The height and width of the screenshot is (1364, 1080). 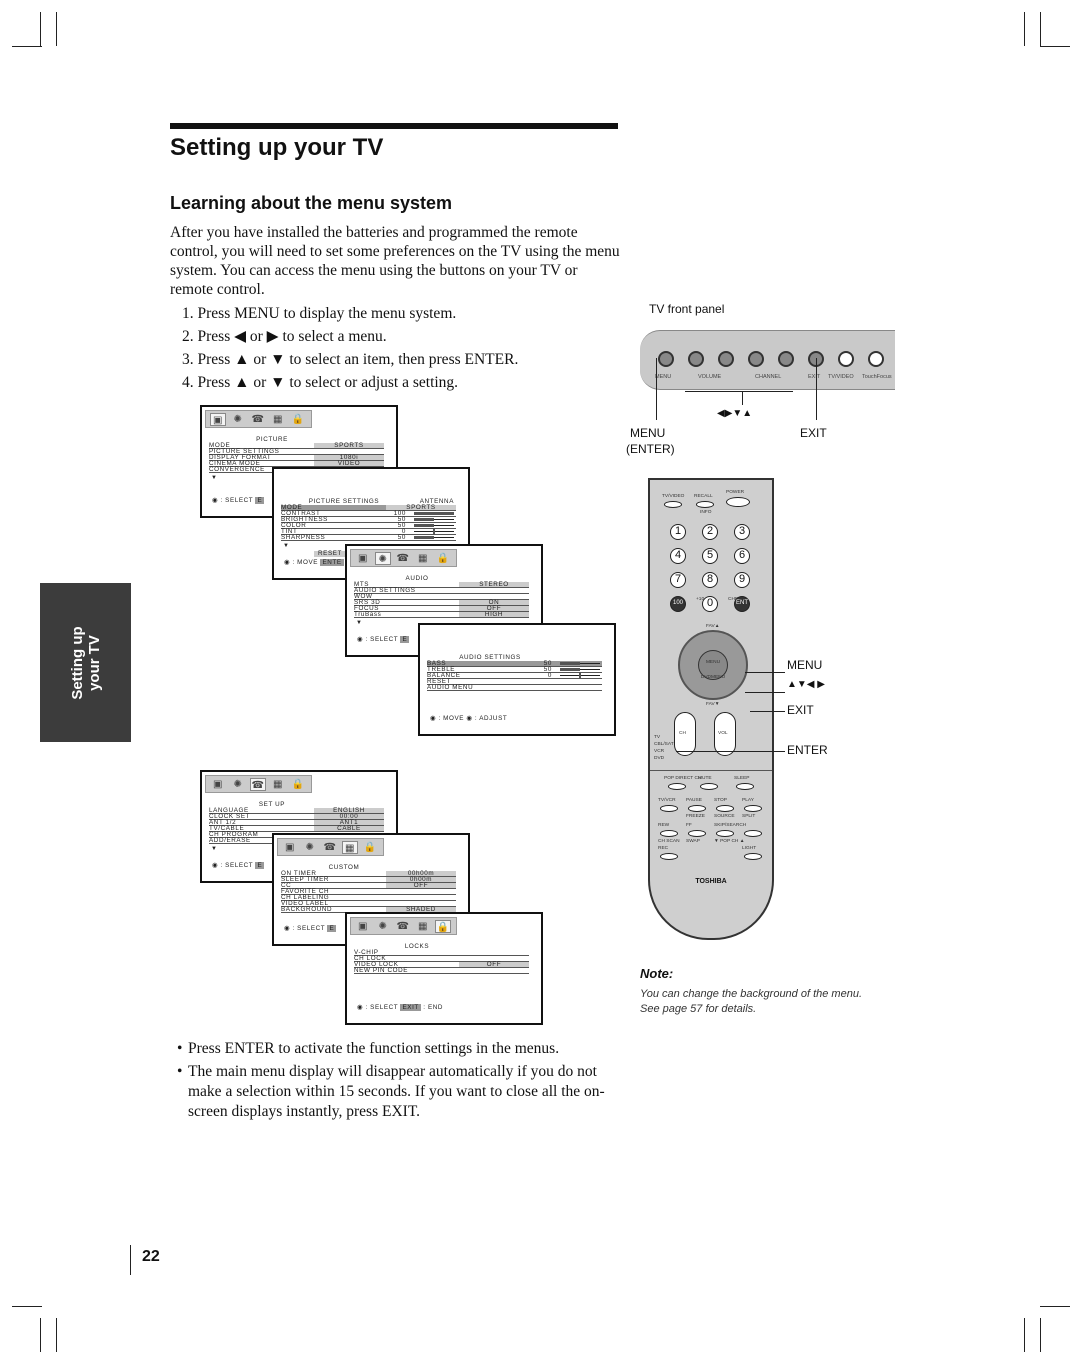 I want to click on menu-row: SHARPNESS 50, so click(x=368, y=537).